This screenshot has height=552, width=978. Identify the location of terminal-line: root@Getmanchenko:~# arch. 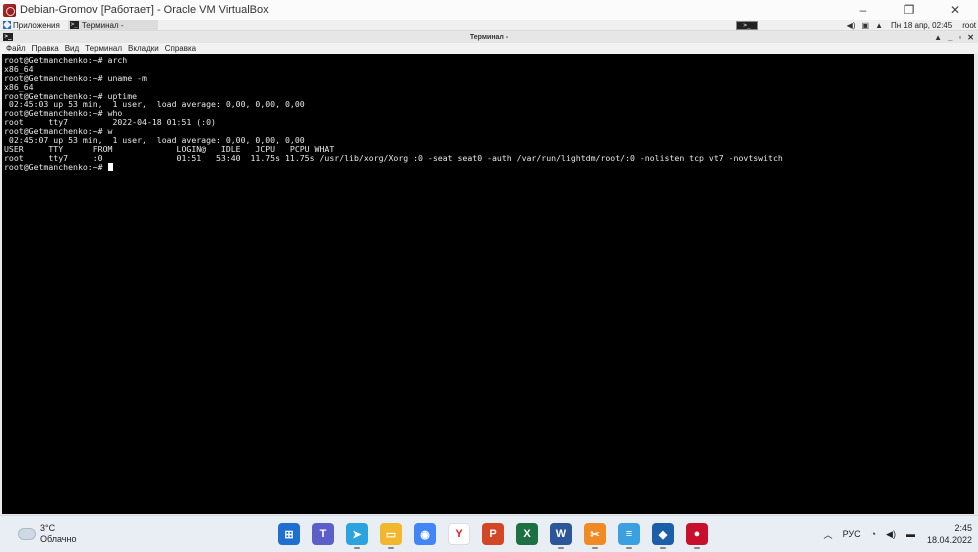
(66, 60).